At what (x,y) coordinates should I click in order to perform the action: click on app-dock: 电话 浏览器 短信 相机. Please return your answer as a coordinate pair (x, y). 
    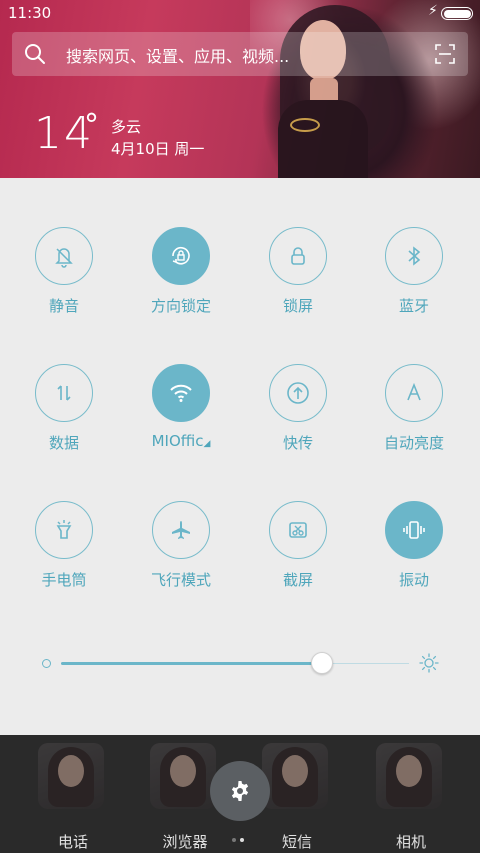
    Looking at the image, I should click on (240, 794).